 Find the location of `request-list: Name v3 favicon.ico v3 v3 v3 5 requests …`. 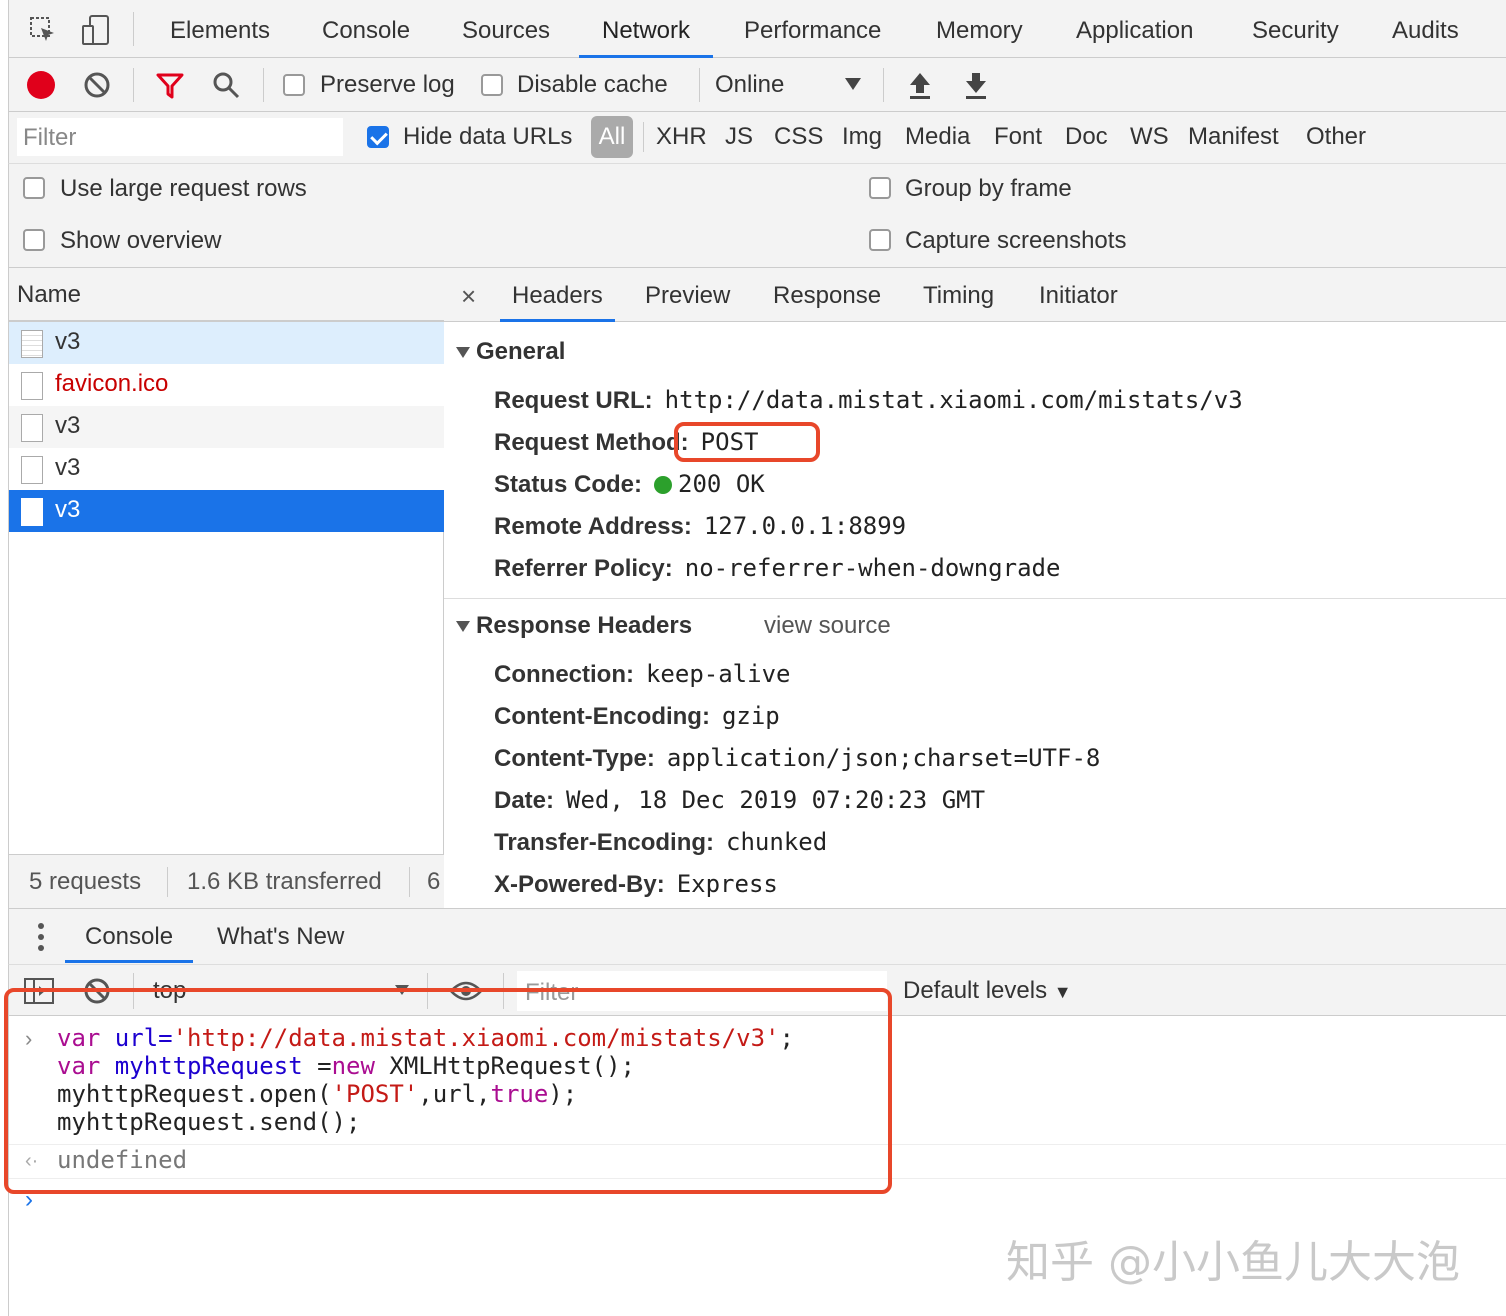

request-list: Name v3 favicon.ico v3 v3 v3 5 requests … is located at coordinates (226, 588).